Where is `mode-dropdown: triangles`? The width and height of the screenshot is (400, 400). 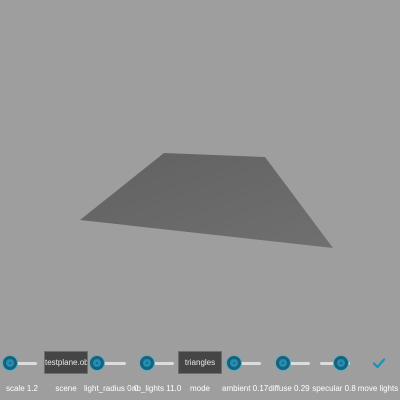 mode-dropdown: triangles is located at coordinates (200, 362).